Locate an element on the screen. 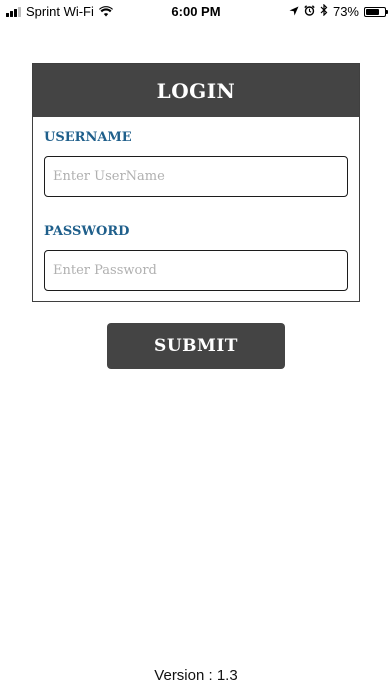  battery-icon is located at coordinates (376, 11).